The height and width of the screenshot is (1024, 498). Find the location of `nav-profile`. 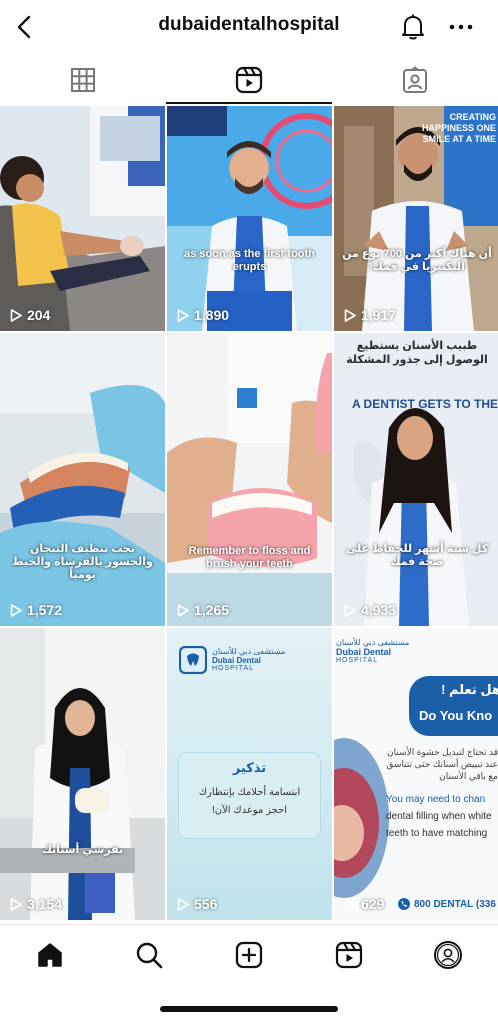

nav-profile is located at coordinates (448, 954).